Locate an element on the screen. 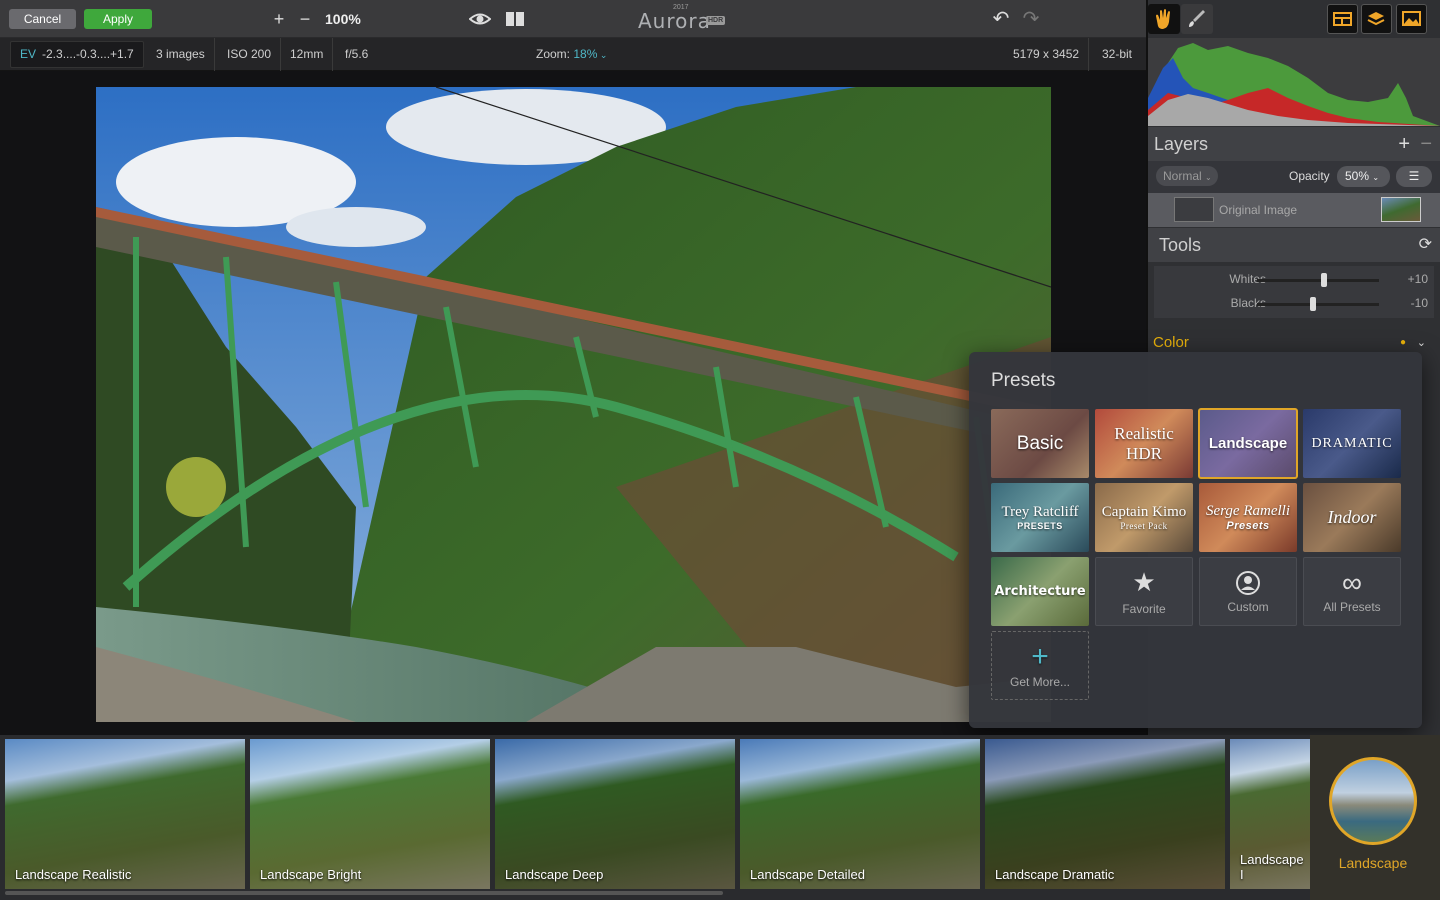 This screenshot has width=1440, height=900. blend-mode-select: Normal ⌄ is located at coordinates (1187, 176).